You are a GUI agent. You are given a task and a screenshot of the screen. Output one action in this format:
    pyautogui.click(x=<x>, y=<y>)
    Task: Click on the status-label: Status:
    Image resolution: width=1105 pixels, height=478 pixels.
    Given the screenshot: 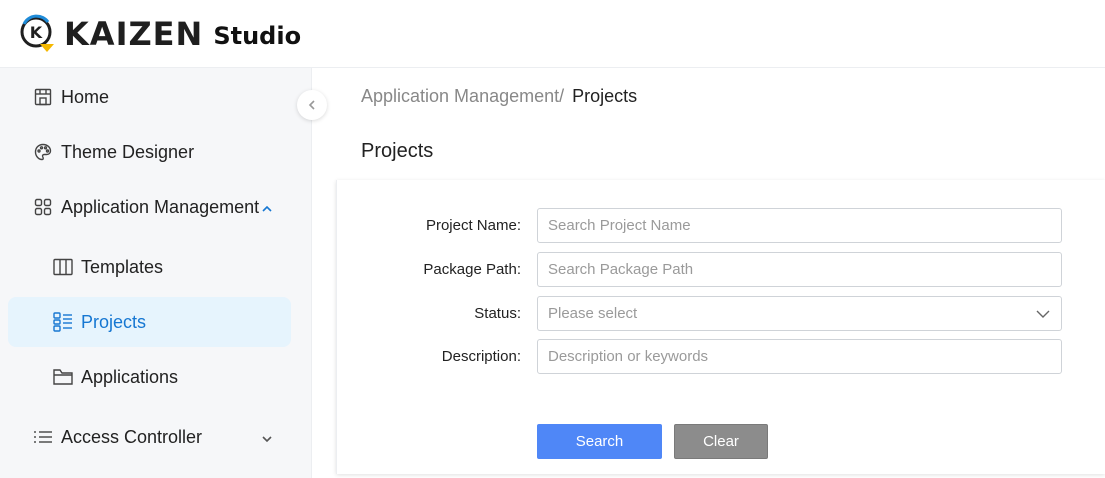 What is the action you would take?
    pyautogui.click(x=497, y=313)
    